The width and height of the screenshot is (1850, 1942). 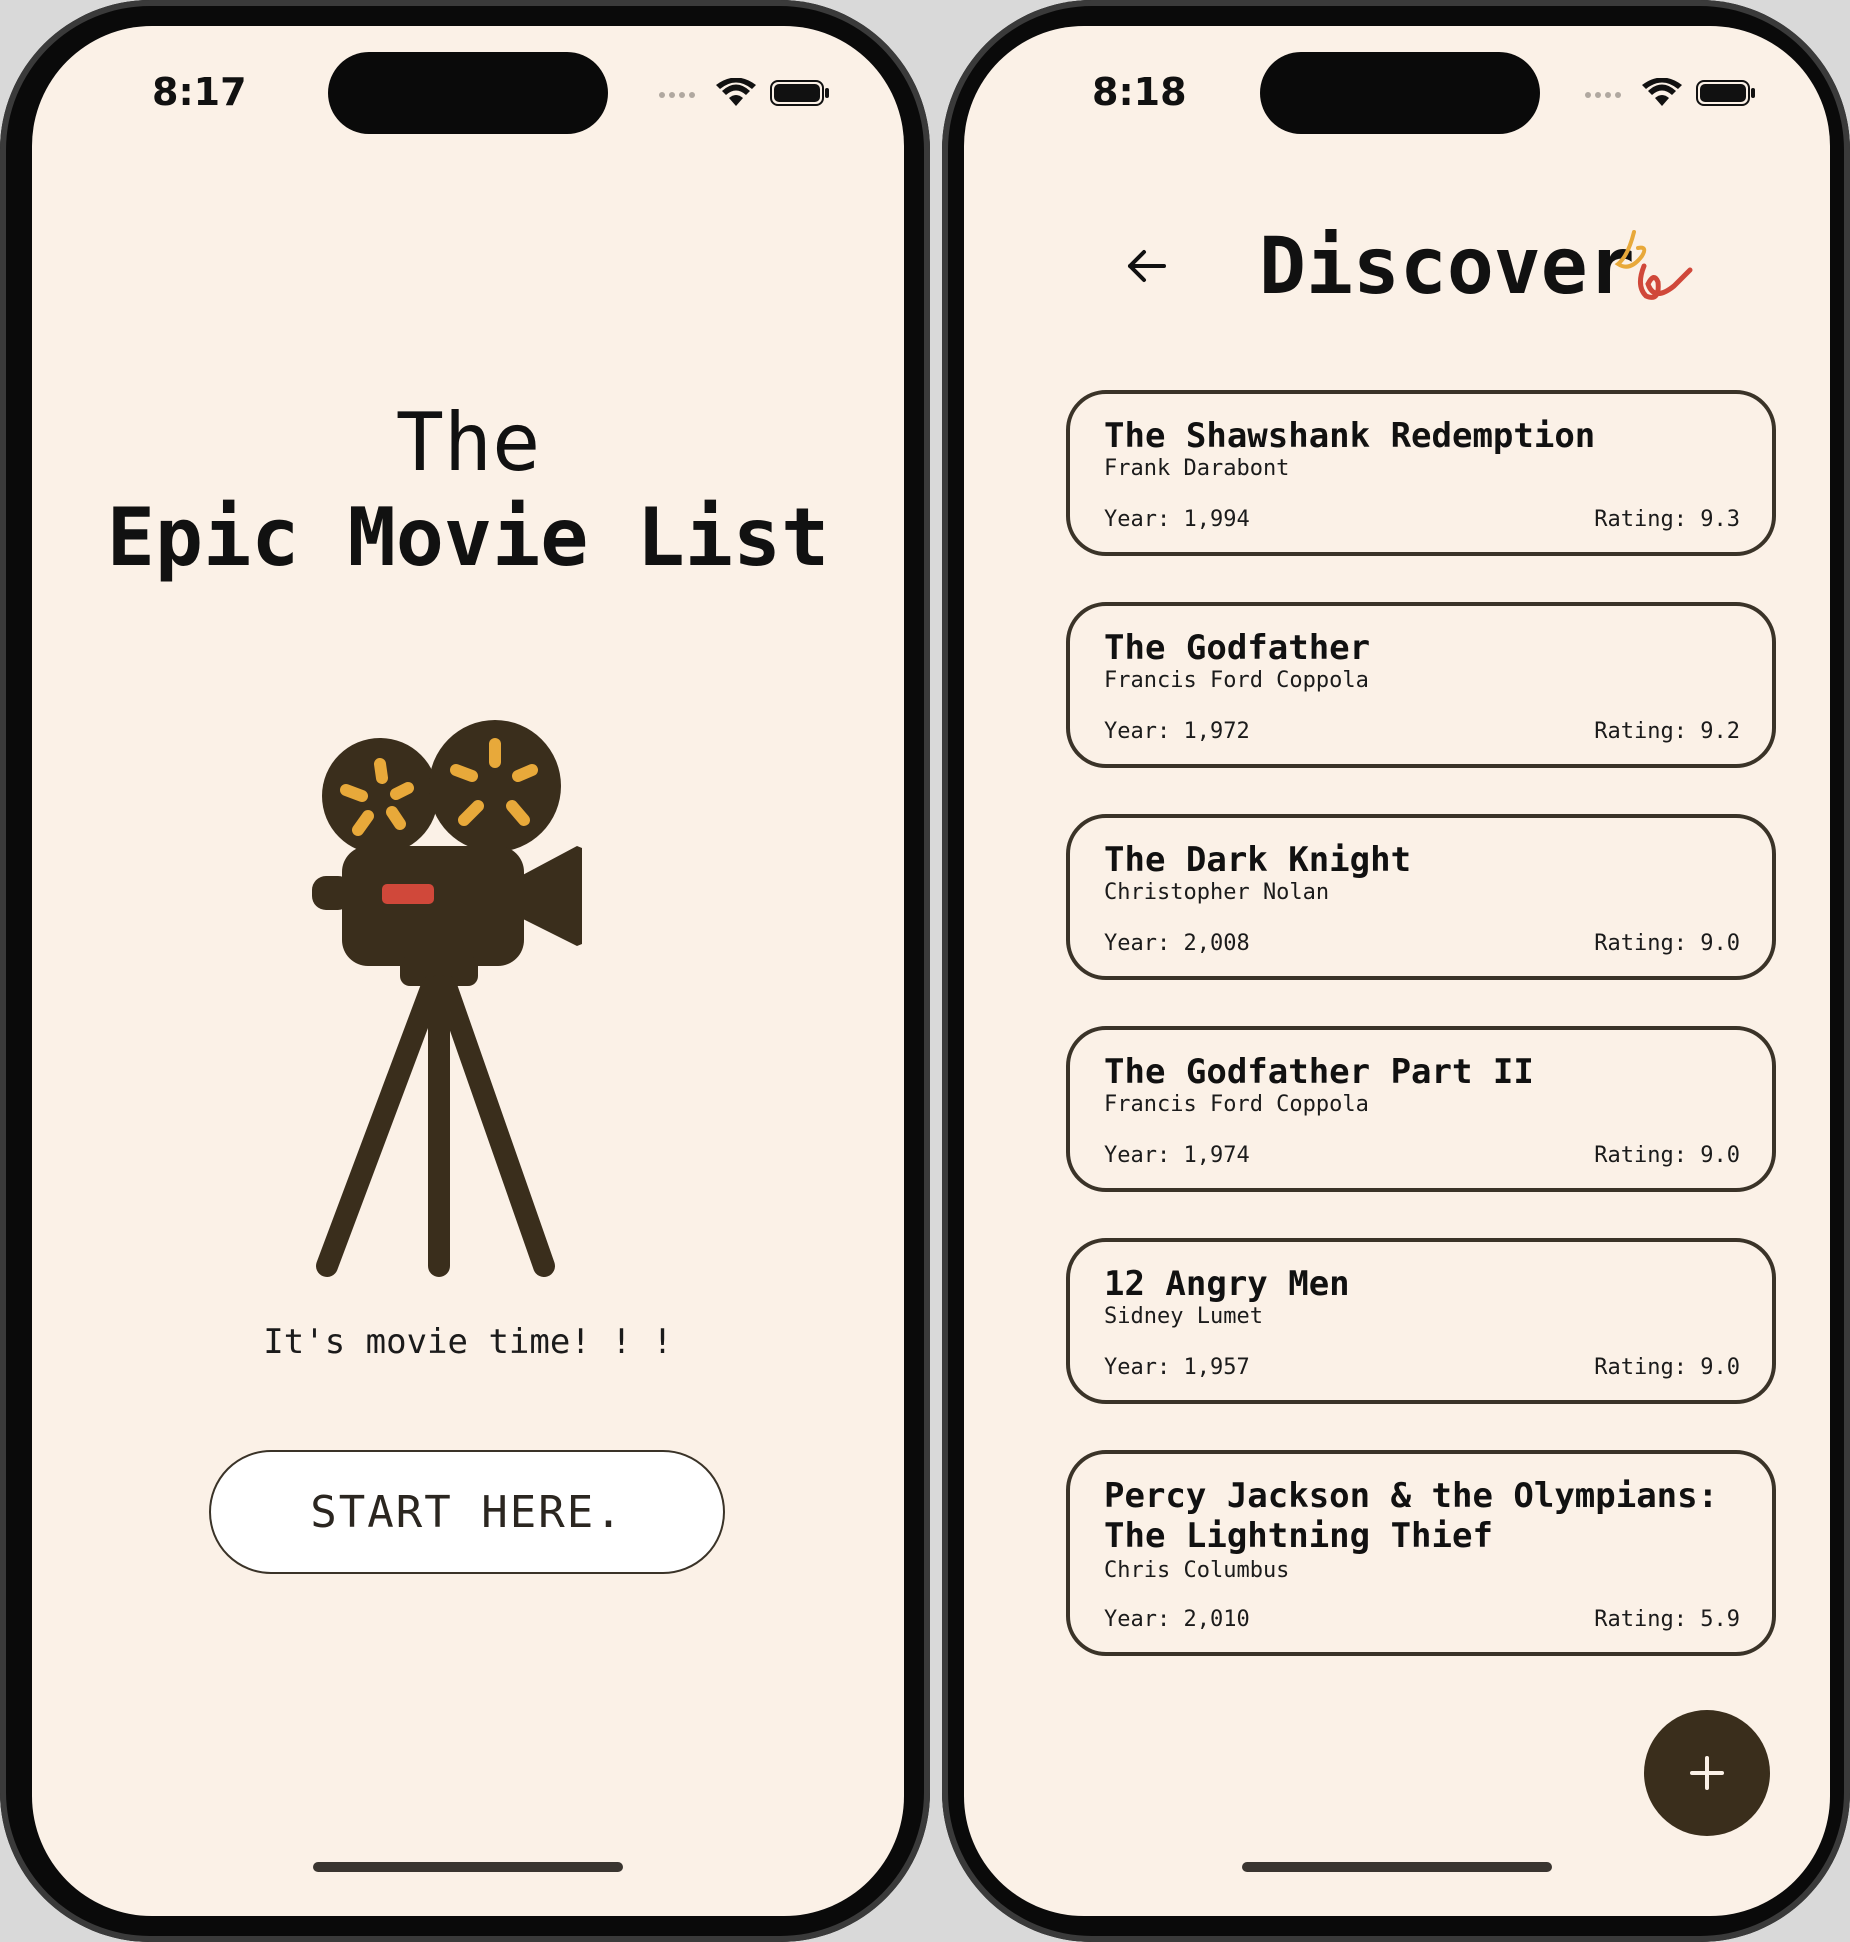 What do you see at coordinates (1146, 268) in the screenshot?
I see `arrow-left-icon` at bounding box center [1146, 268].